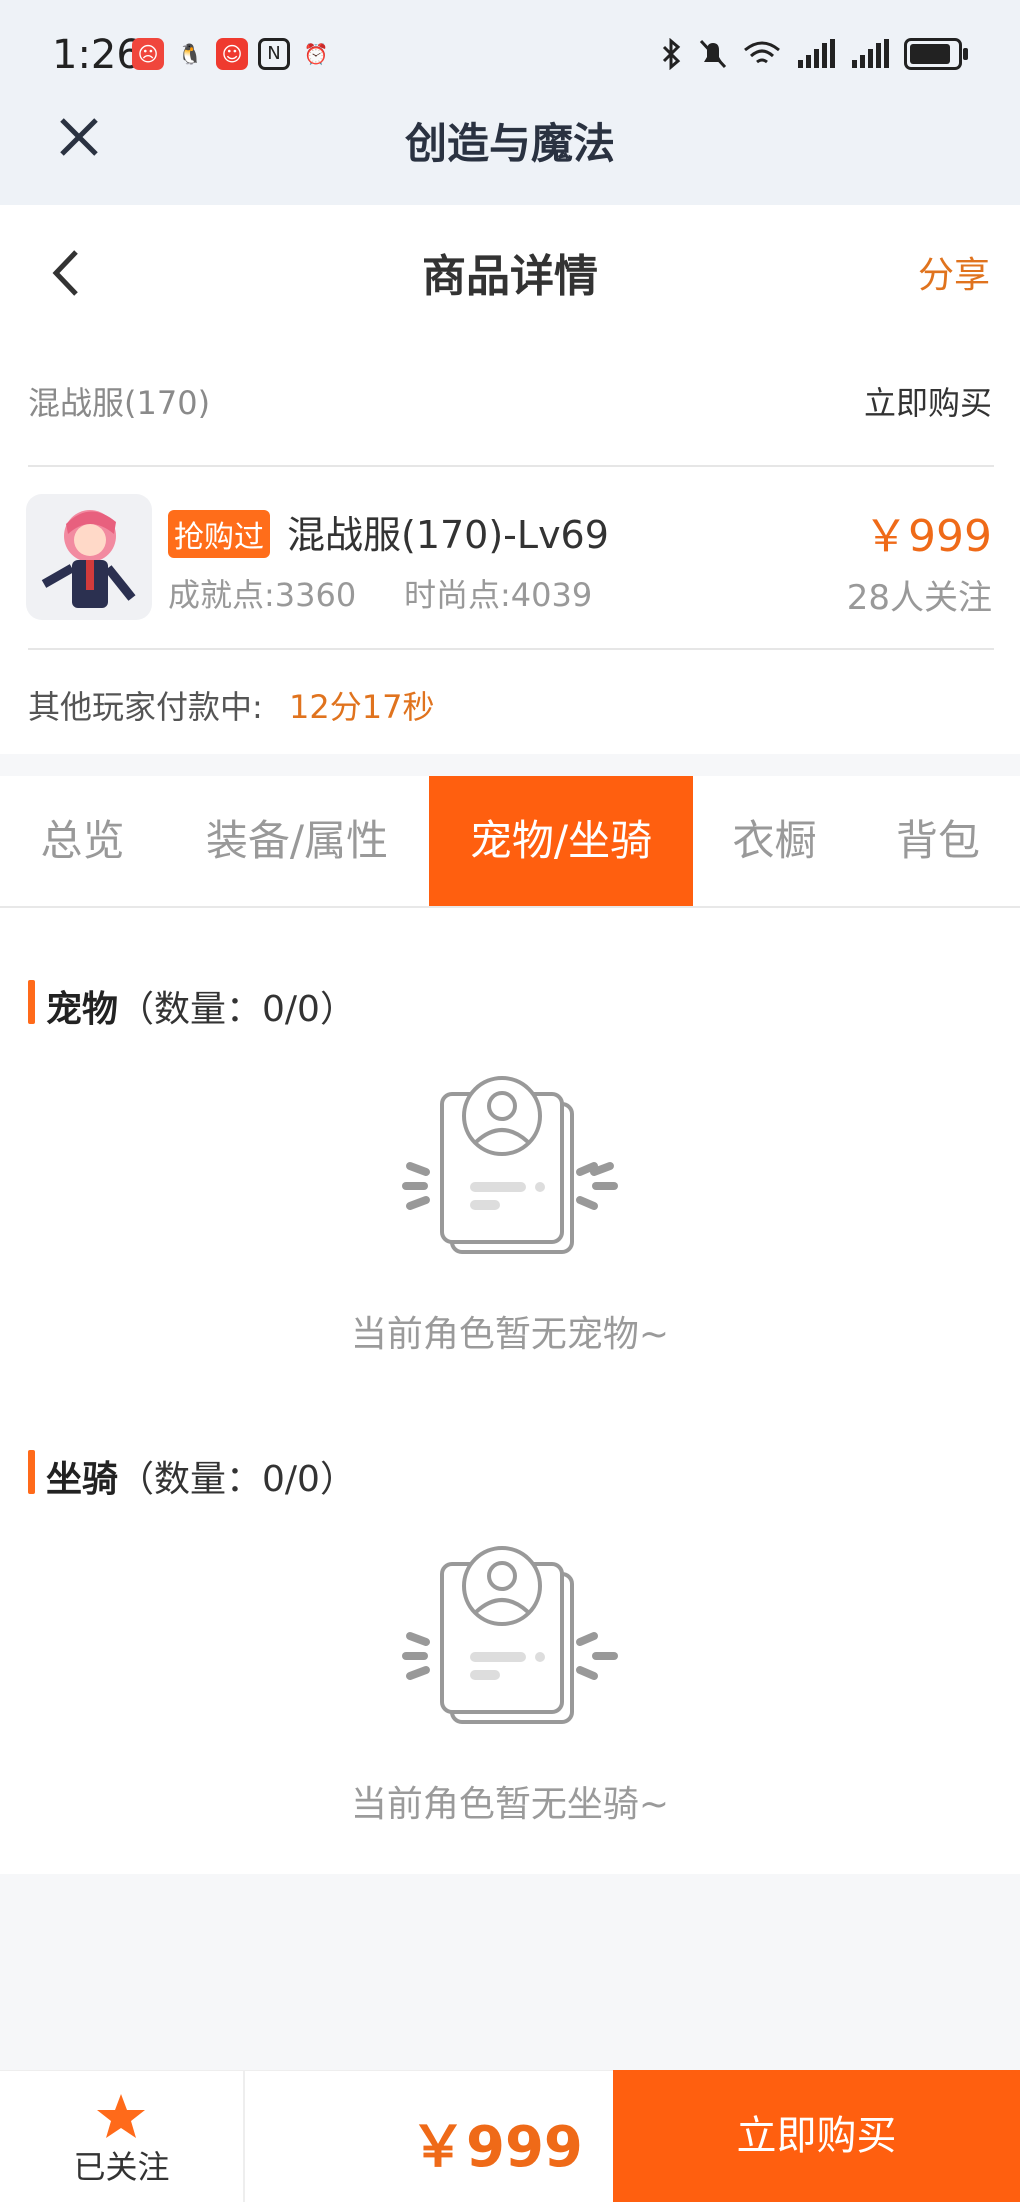 The width and height of the screenshot is (1020, 2203). Describe the element at coordinates (938, 841) in the screenshot. I see `tab-backpack: 背包` at that location.